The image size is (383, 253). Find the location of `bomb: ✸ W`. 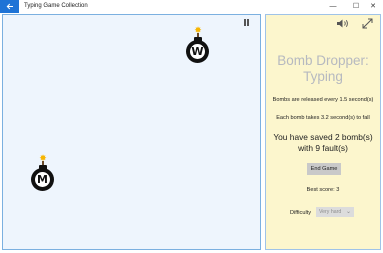

bomb: ✸ W is located at coordinates (198, 46).